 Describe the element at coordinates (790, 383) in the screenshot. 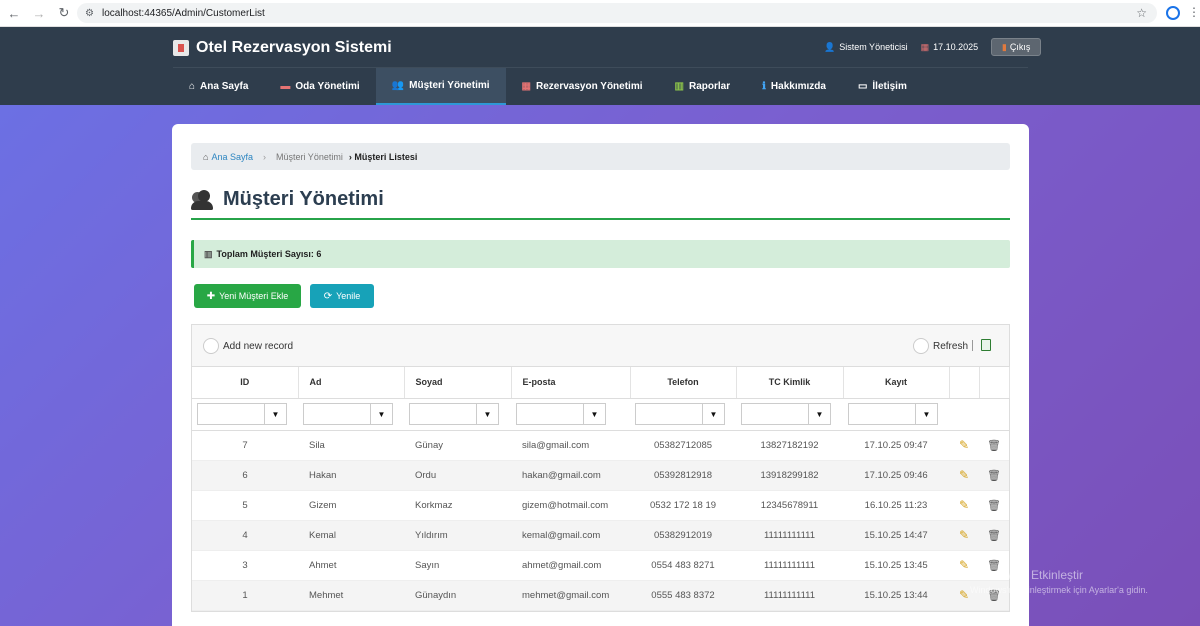

I see `column-header-tc: TC Kimlik` at that location.